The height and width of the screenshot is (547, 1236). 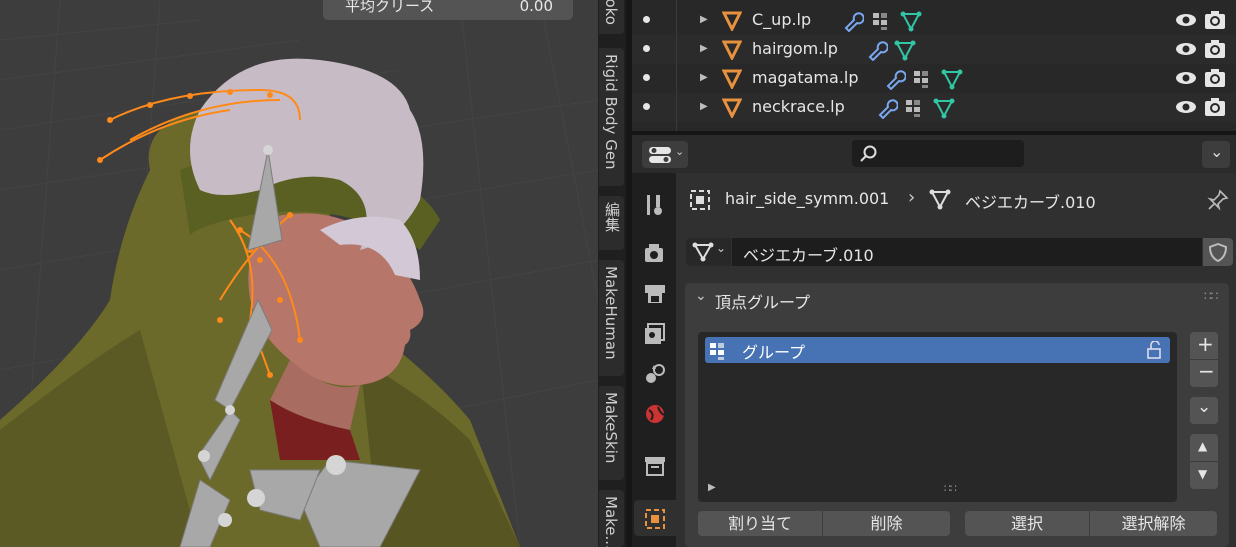 I want to click on remove-vertex-group-button: −, so click(x=1204, y=373).